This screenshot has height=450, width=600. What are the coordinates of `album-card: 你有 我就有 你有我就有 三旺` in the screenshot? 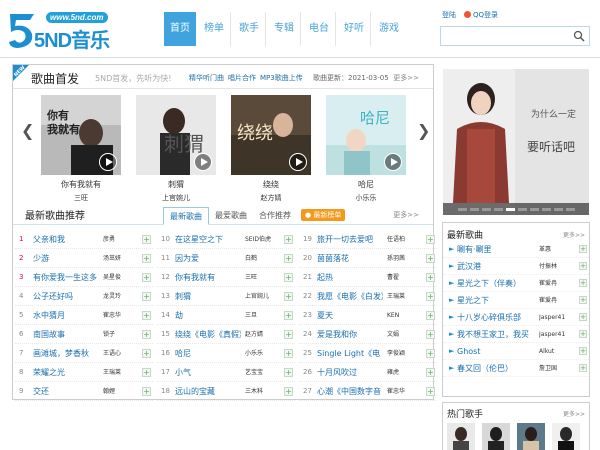 It's located at (81, 149).